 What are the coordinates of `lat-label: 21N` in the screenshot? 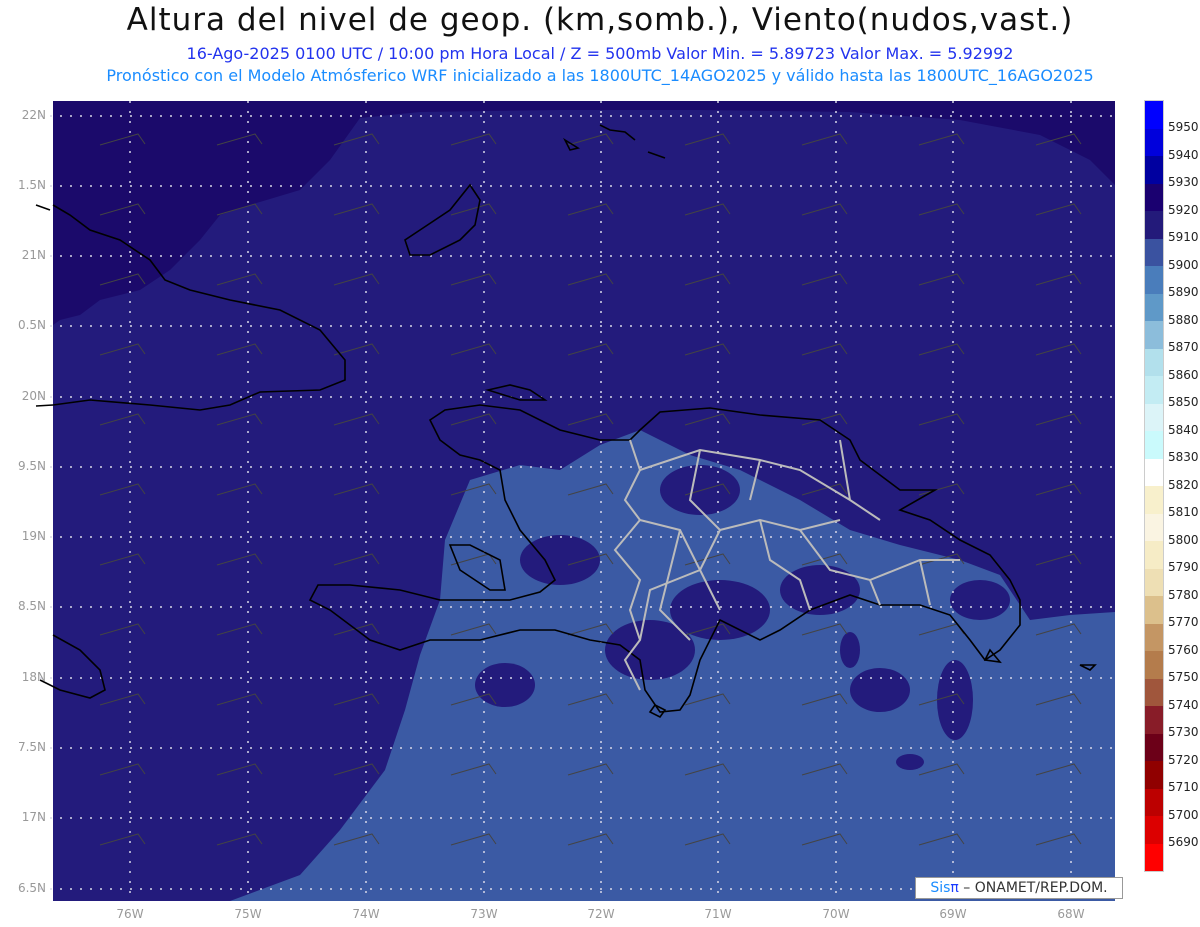 It's located at (33, 255).